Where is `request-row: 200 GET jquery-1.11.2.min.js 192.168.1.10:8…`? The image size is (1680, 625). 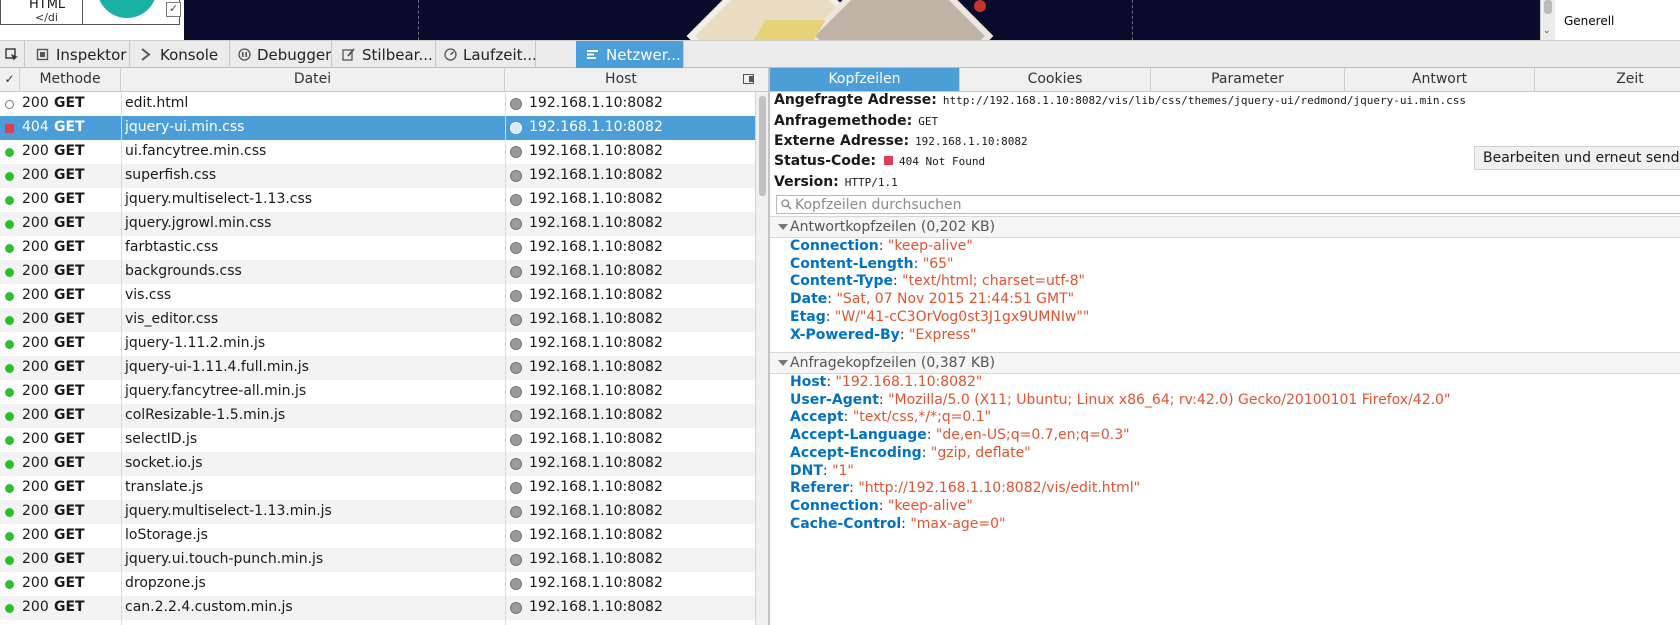 request-row: 200 GET jquery-1.11.2.min.js 192.168.1.10:8… is located at coordinates (377, 344).